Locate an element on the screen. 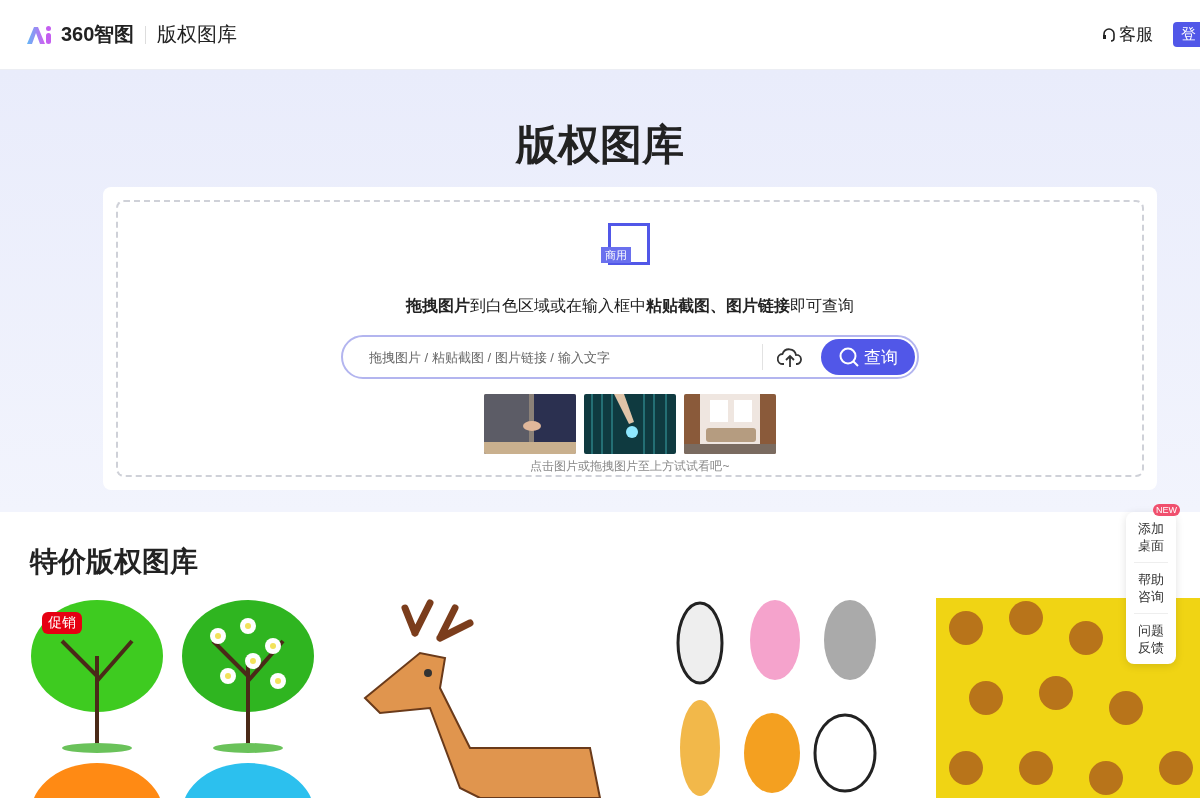  search-field: 拖拽图片 / 粘贴截图 / 图片链接 / 输入文字 查询 is located at coordinates (630, 357).